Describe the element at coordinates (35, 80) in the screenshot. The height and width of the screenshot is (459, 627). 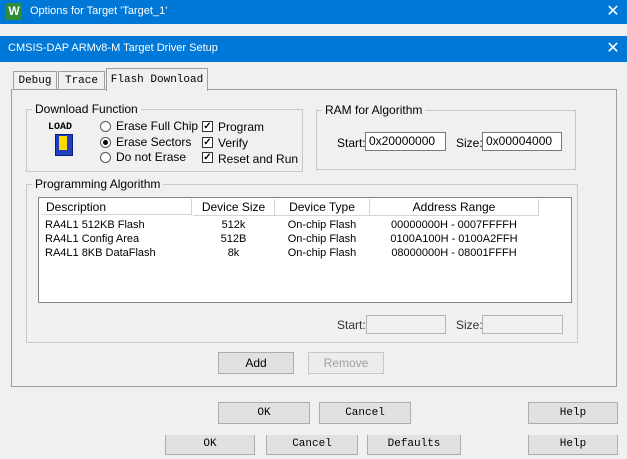
I see `tab-debug: Debug` at that location.